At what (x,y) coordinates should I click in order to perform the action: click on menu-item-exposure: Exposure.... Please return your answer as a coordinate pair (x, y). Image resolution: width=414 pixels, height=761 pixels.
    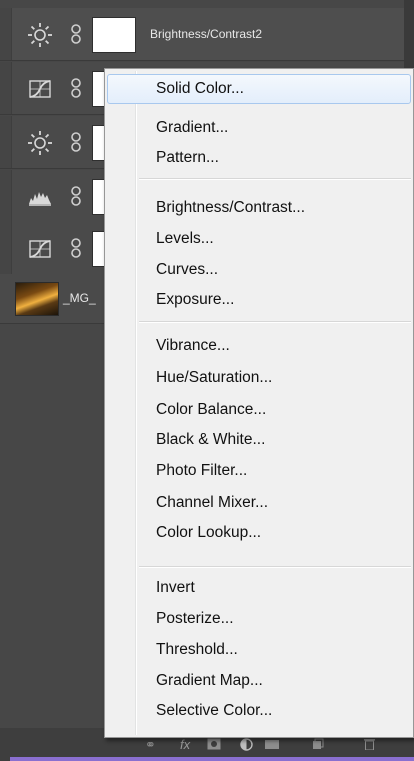
    Looking at the image, I should click on (259, 300).